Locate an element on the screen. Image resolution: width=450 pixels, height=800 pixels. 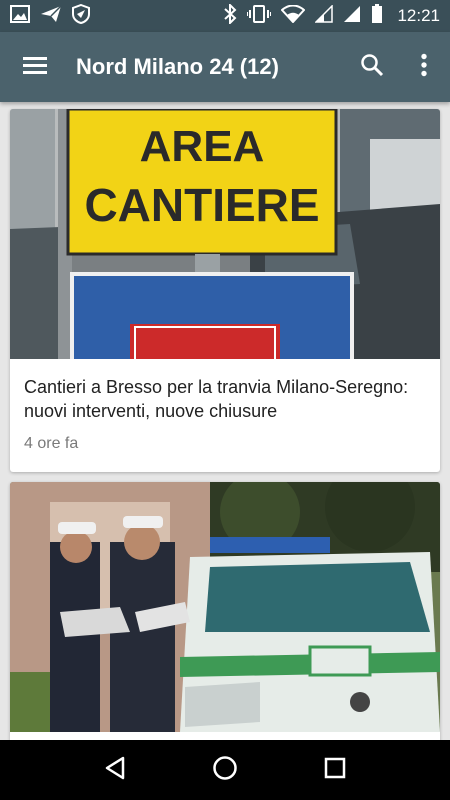
overflow-menu-button is located at coordinates (424, 67).